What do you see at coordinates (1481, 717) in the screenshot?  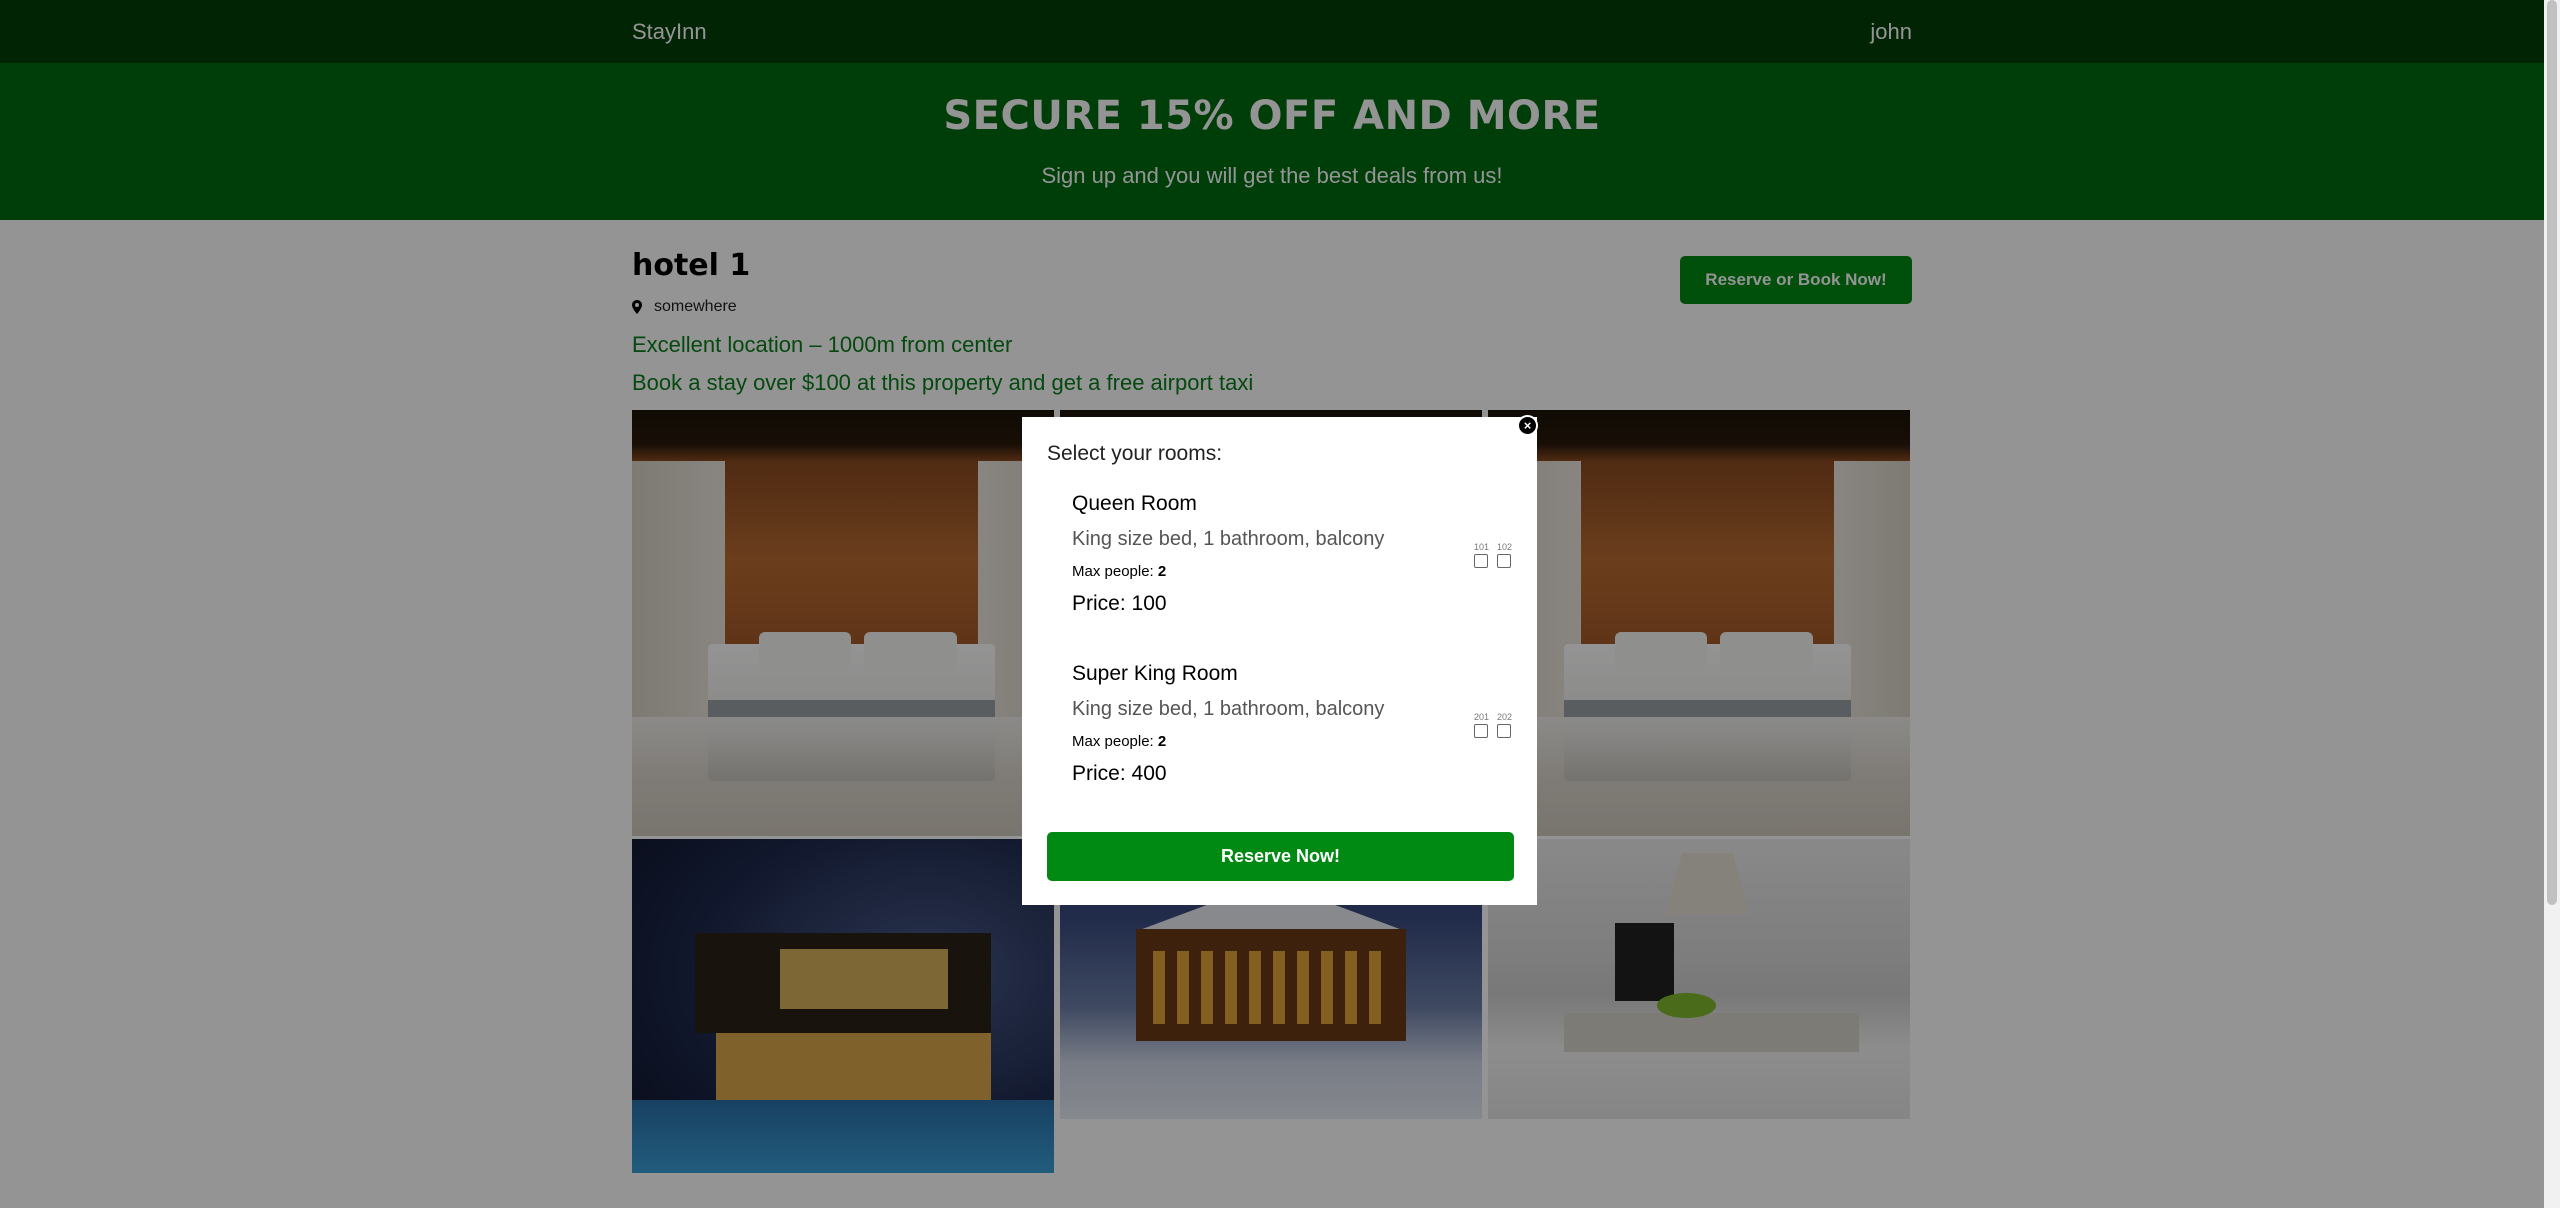 I see `room-number-label: 201` at bounding box center [1481, 717].